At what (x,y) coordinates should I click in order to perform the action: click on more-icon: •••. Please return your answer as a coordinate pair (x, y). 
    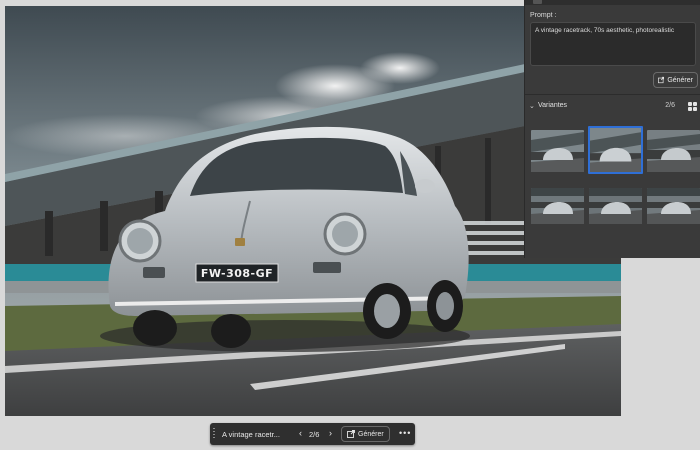
    Looking at the image, I should click on (405, 433).